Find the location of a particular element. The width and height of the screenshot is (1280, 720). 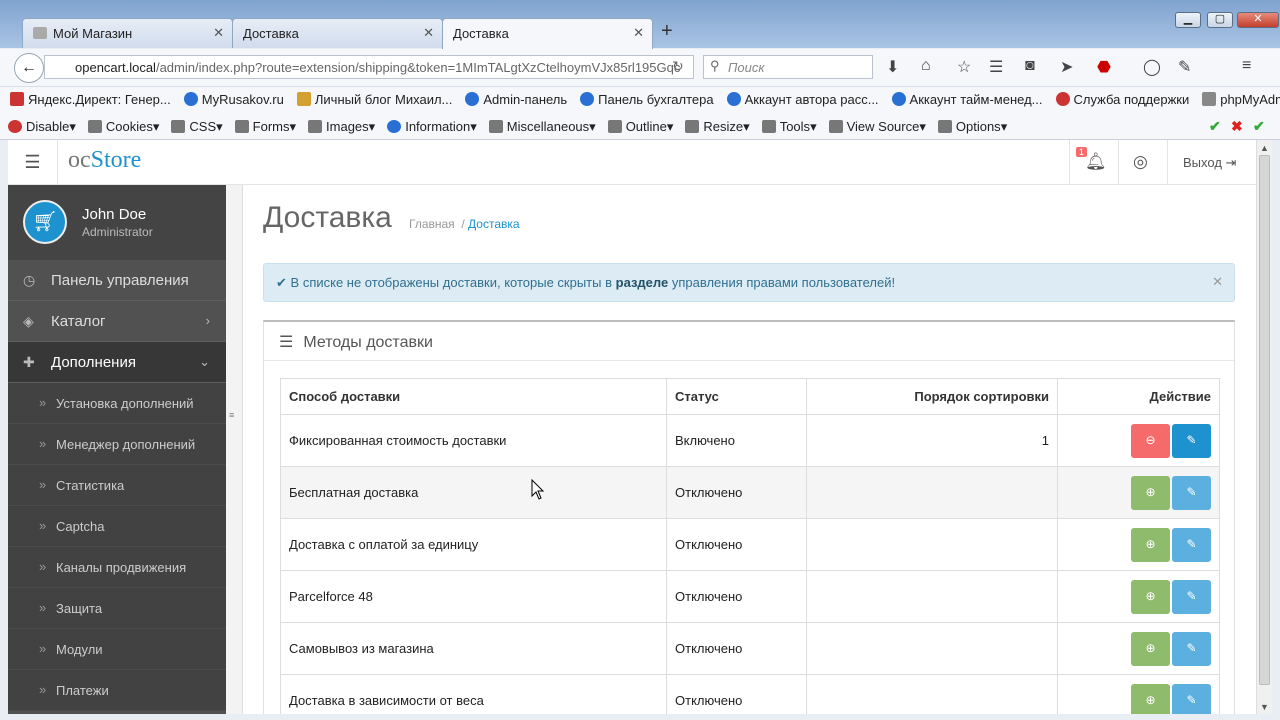

dev-menu-cookies: Cookies▾ is located at coordinates (122, 124).